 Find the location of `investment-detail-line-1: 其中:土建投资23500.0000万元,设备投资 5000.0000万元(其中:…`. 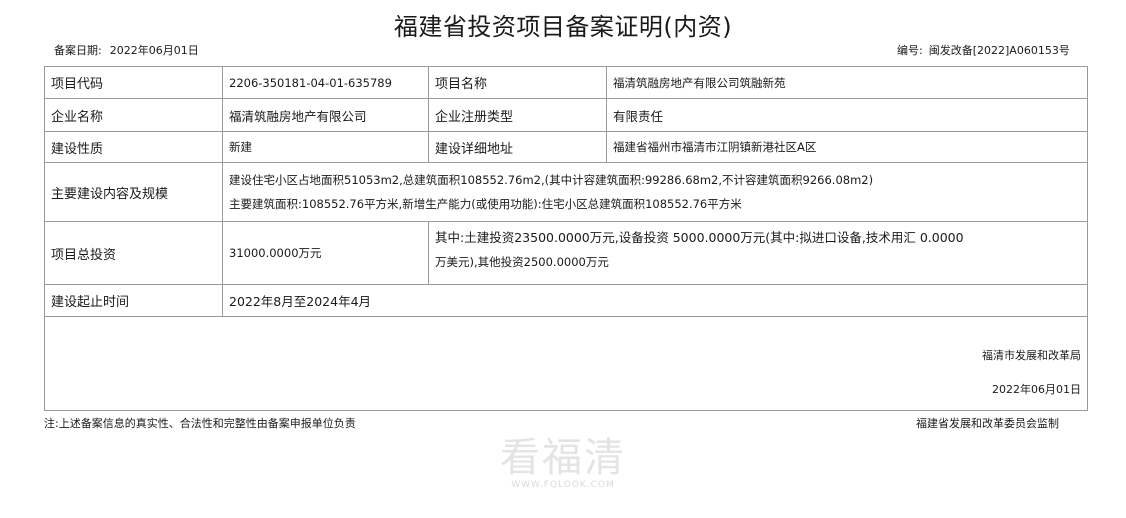

investment-detail-line-1: 其中:土建投资23500.0000万元,设备投资 5000.0000万元(其中:… is located at coordinates (699, 237).